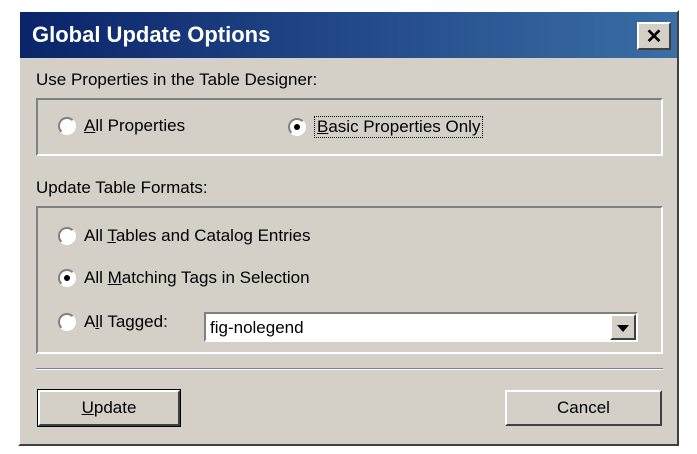 This screenshot has height=454, width=697. I want to click on title-bar: Global Update Options ✕, so click(348, 35).